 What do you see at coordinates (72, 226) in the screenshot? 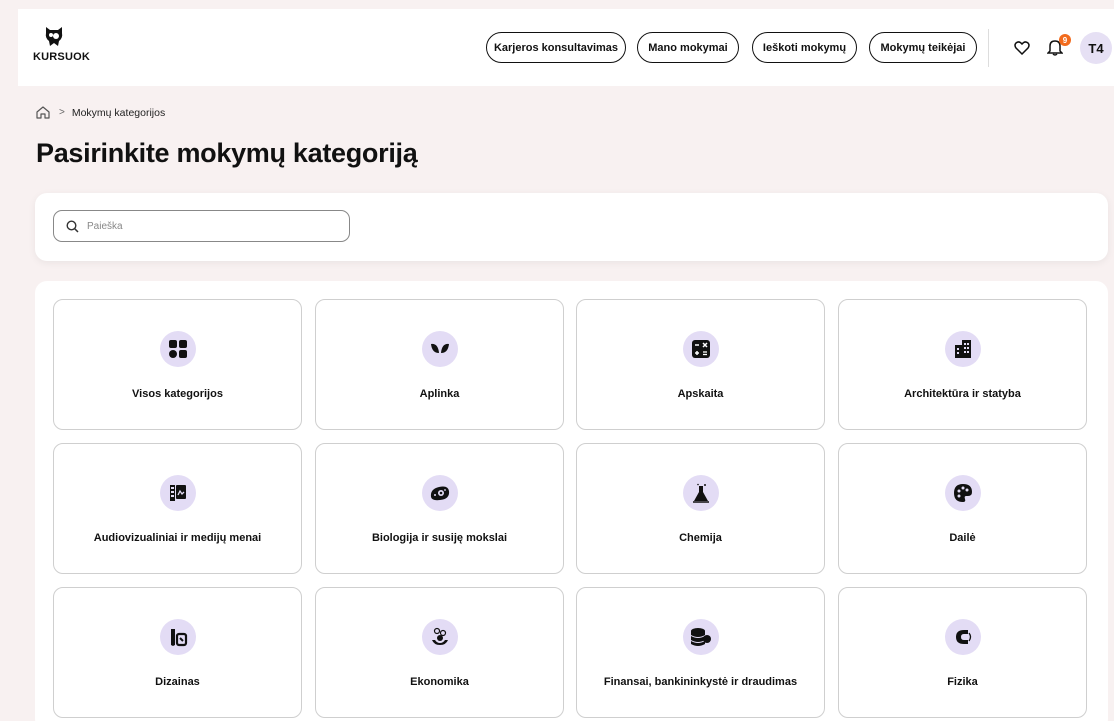
I see `search-icon` at bounding box center [72, 226].